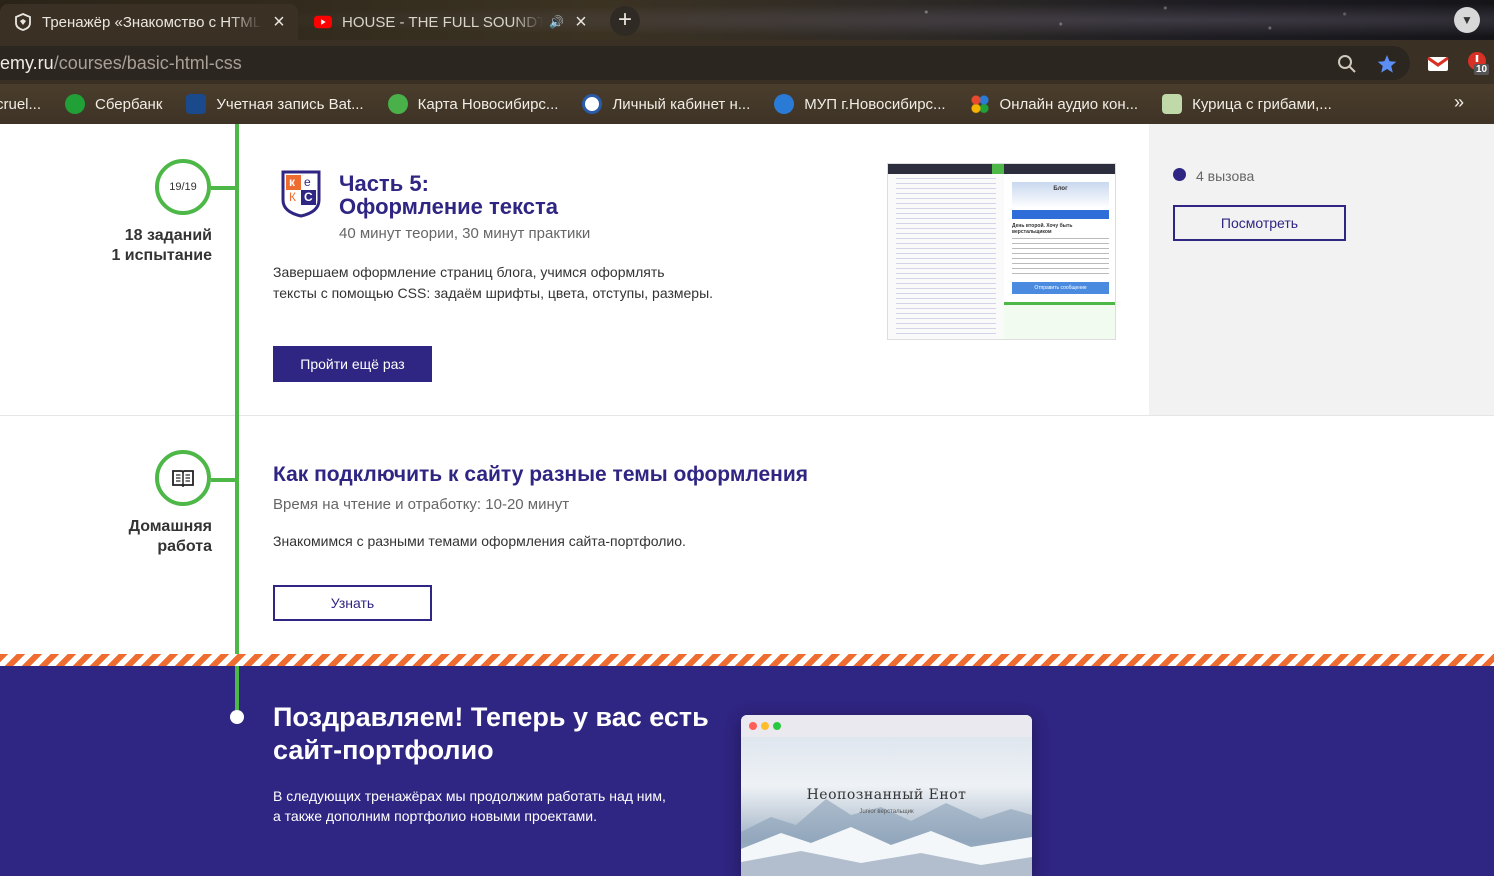 This screenshot has width=1494, height=876. I want to click on url-text: emy.ru/courses/basic-html-css, so click(121, 62).